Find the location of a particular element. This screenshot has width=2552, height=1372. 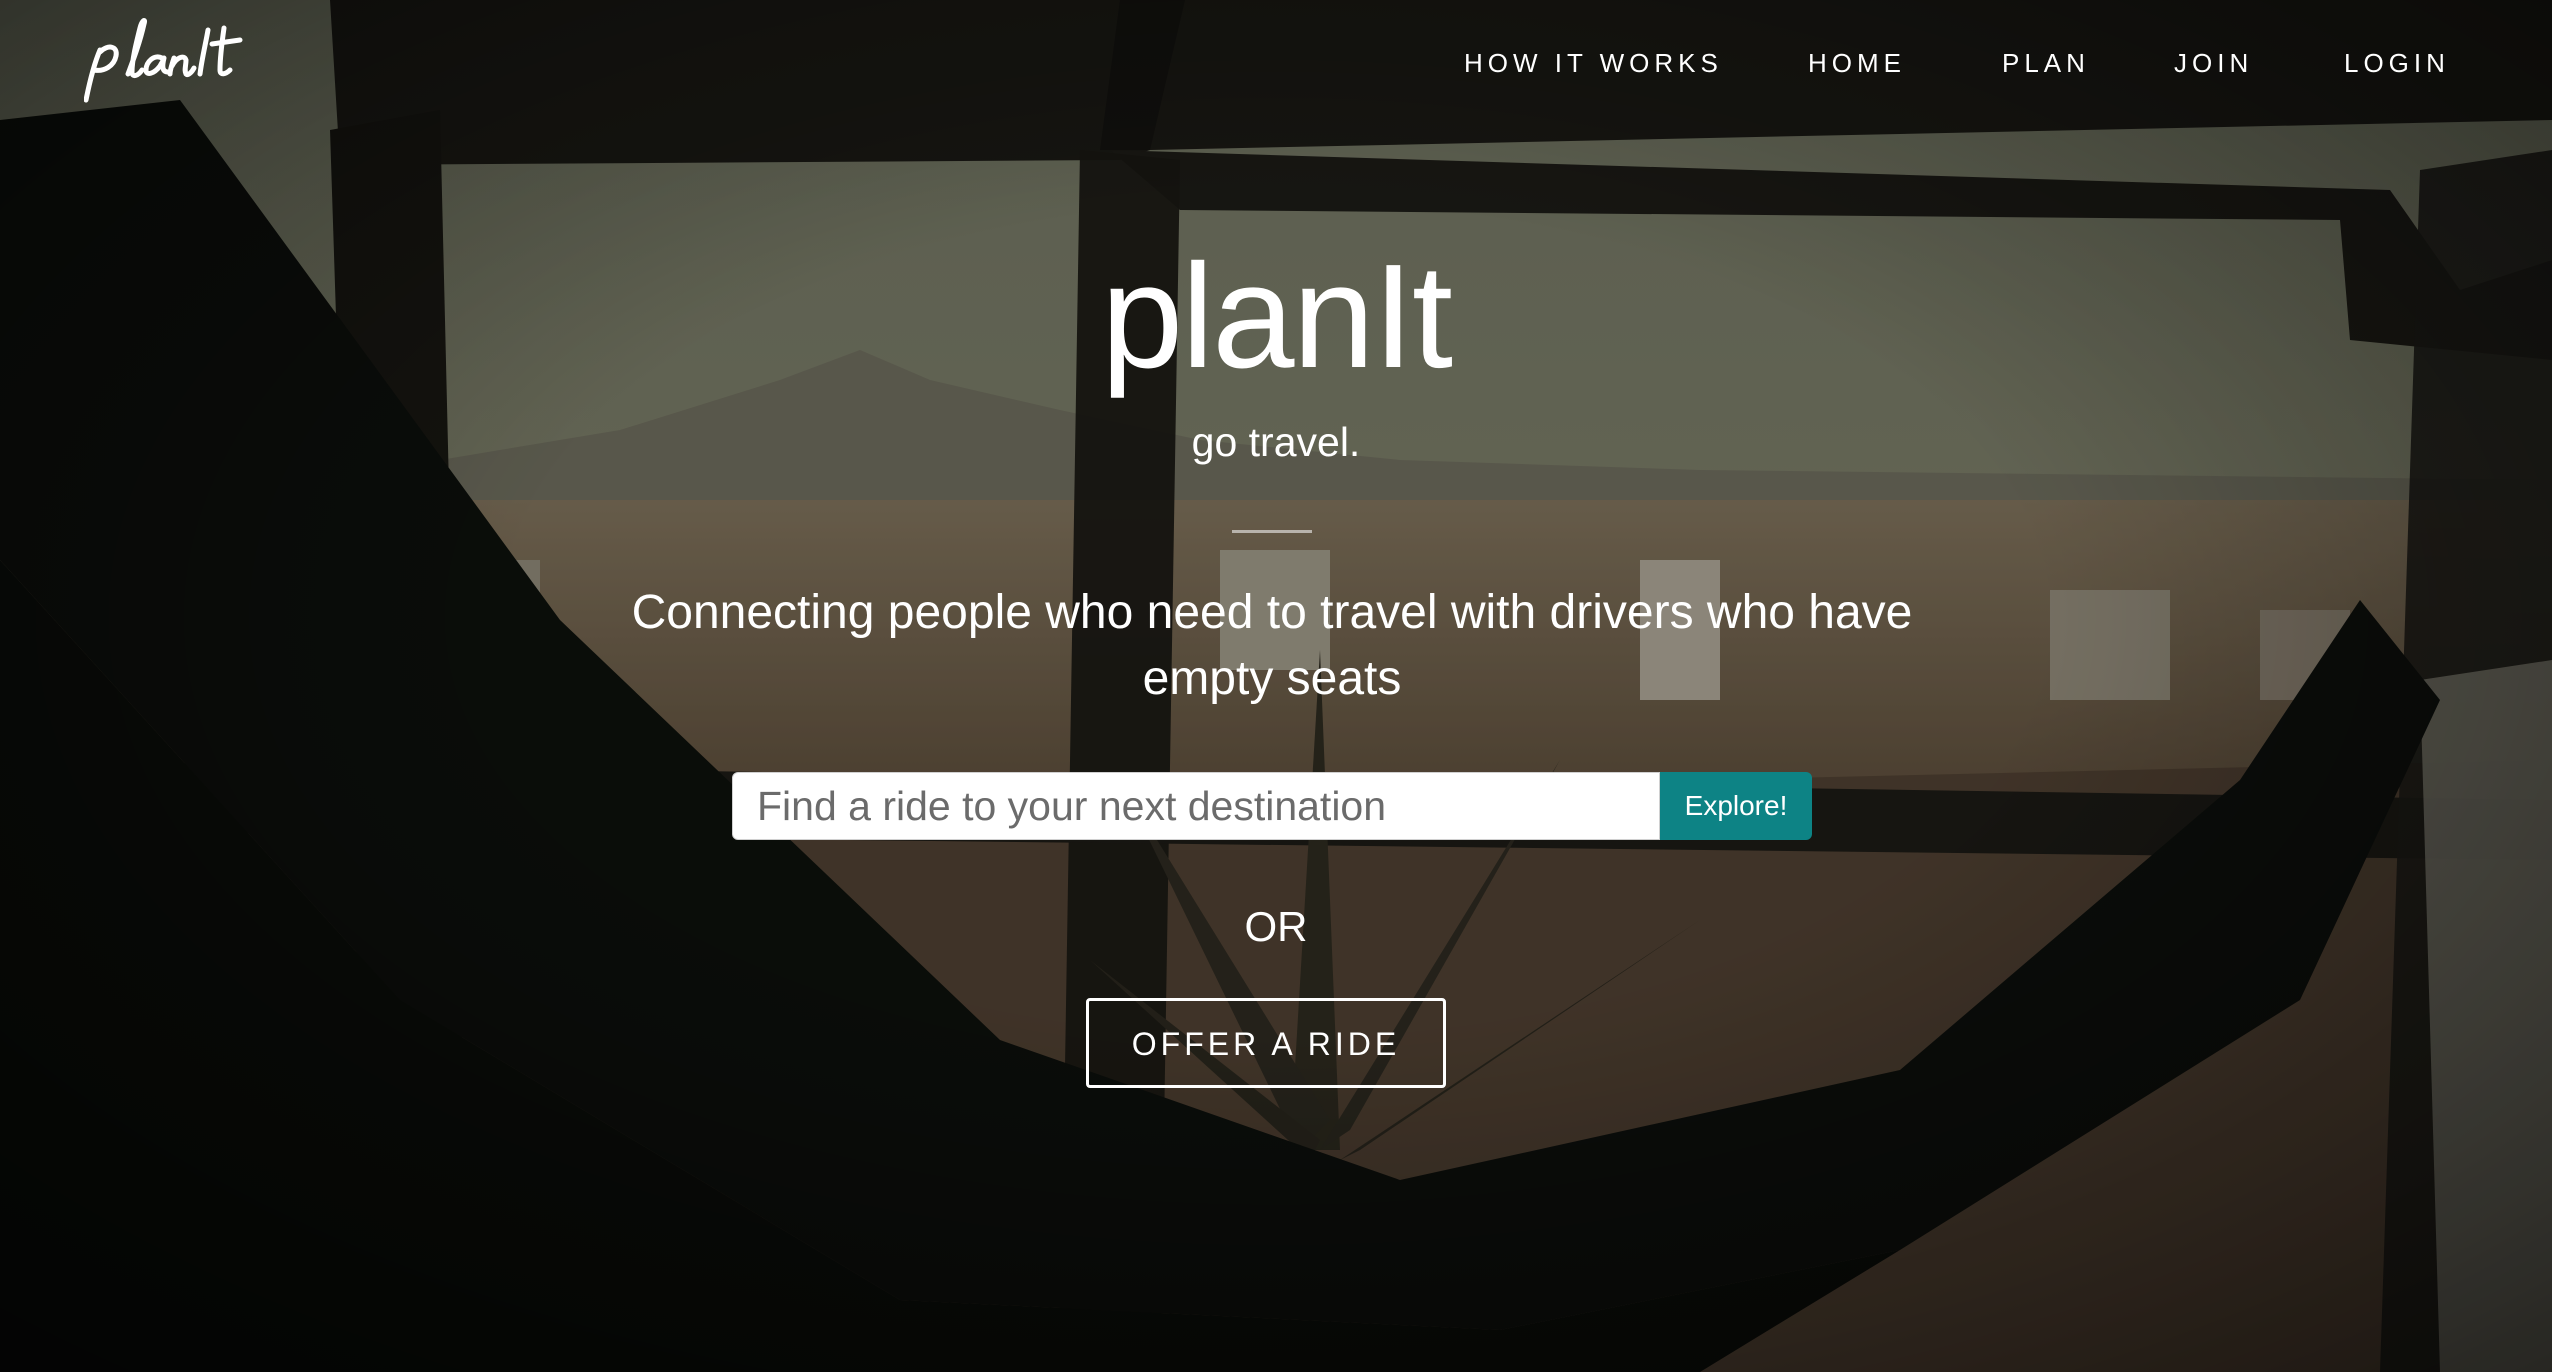

explore-button: Explore! is located at coordinates (1736, 806).